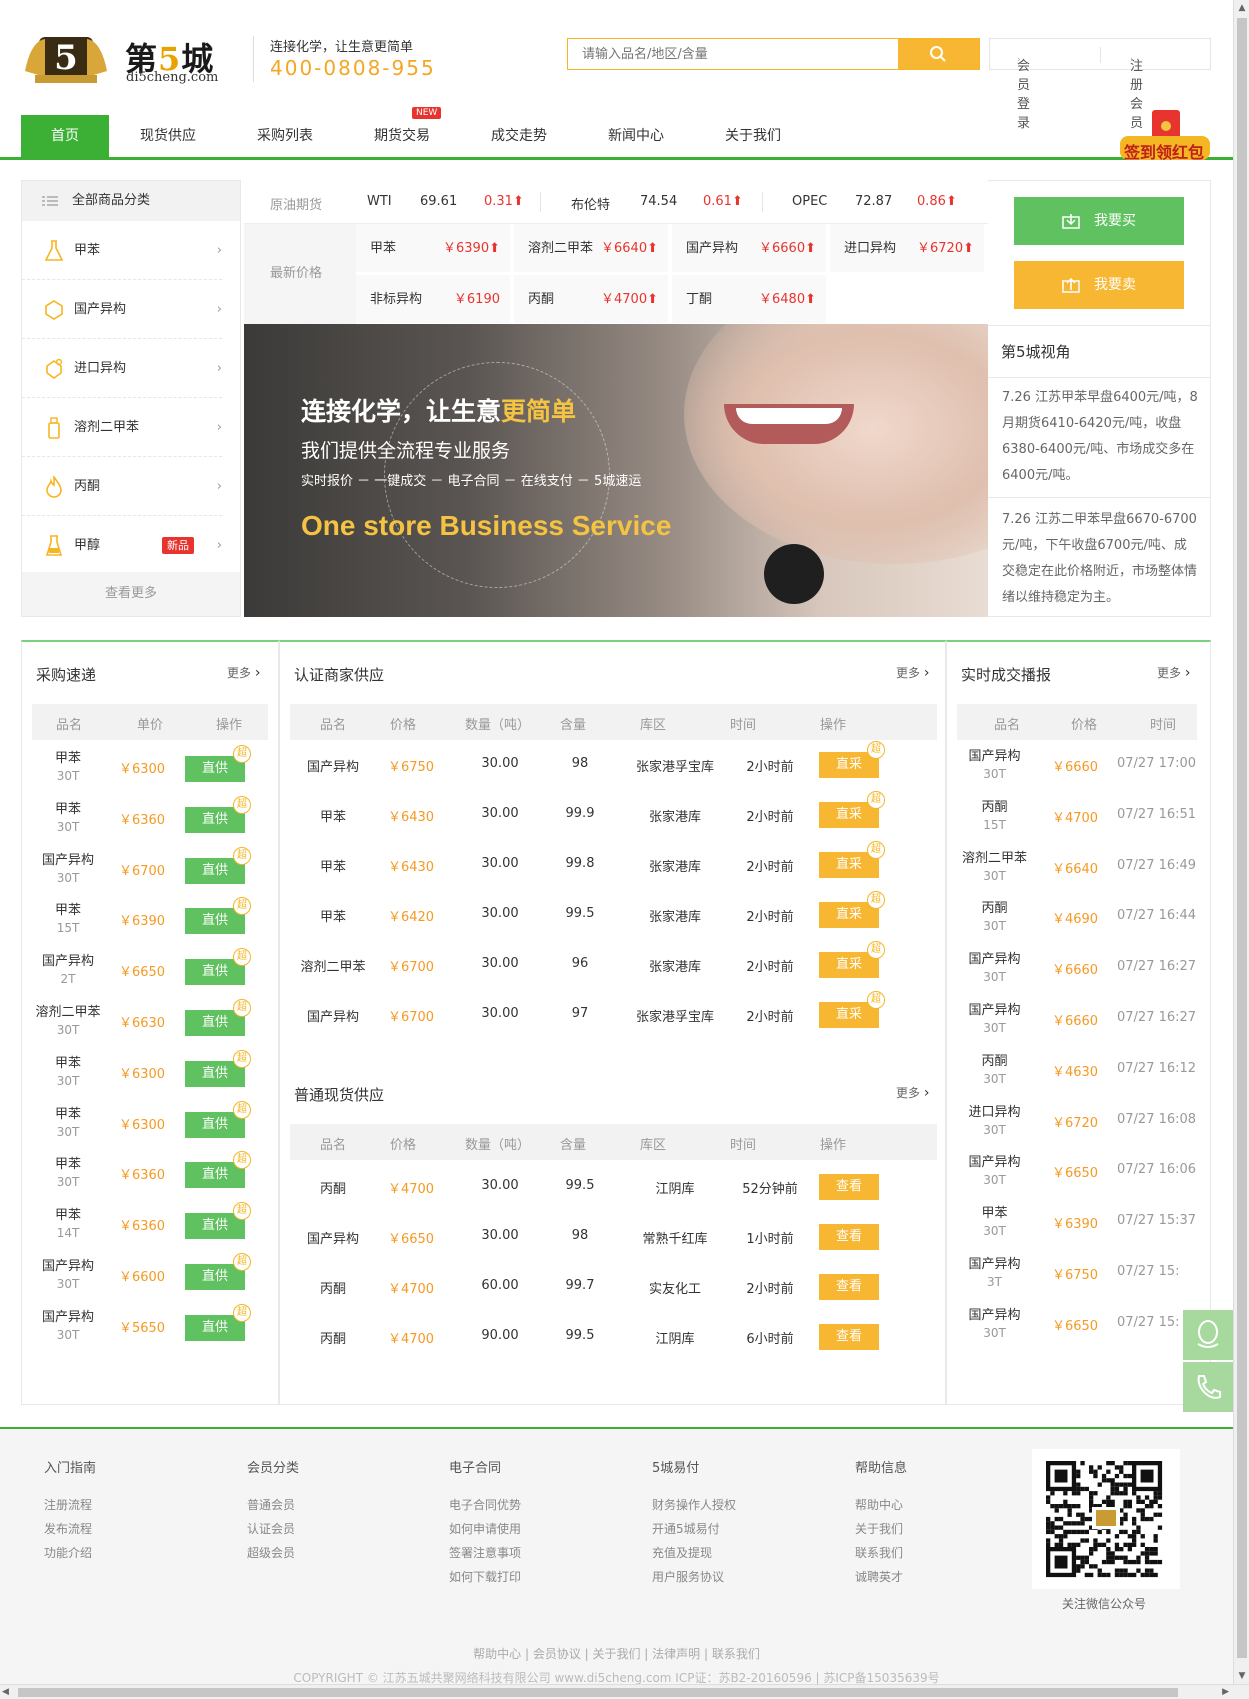  Describe the element at coordinates (613, 1189) in the screenshot. I see `table-row: 丙酮 ￥4700 30.00 99.5 江阴库 52分钟前 查看` at that location.